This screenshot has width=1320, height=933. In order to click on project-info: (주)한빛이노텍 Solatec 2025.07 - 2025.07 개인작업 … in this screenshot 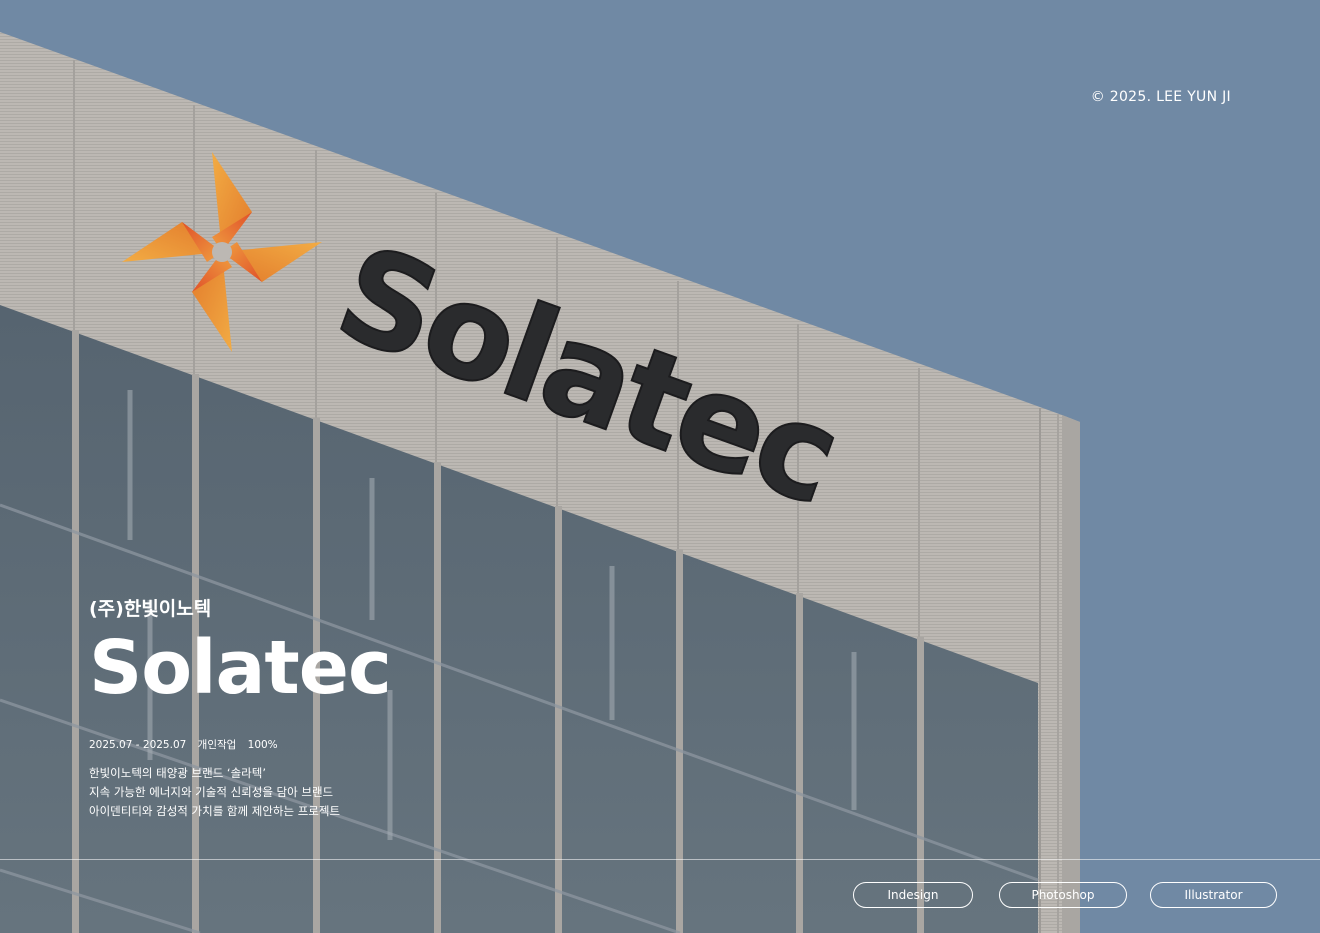, I will do `click(240, 707)`.